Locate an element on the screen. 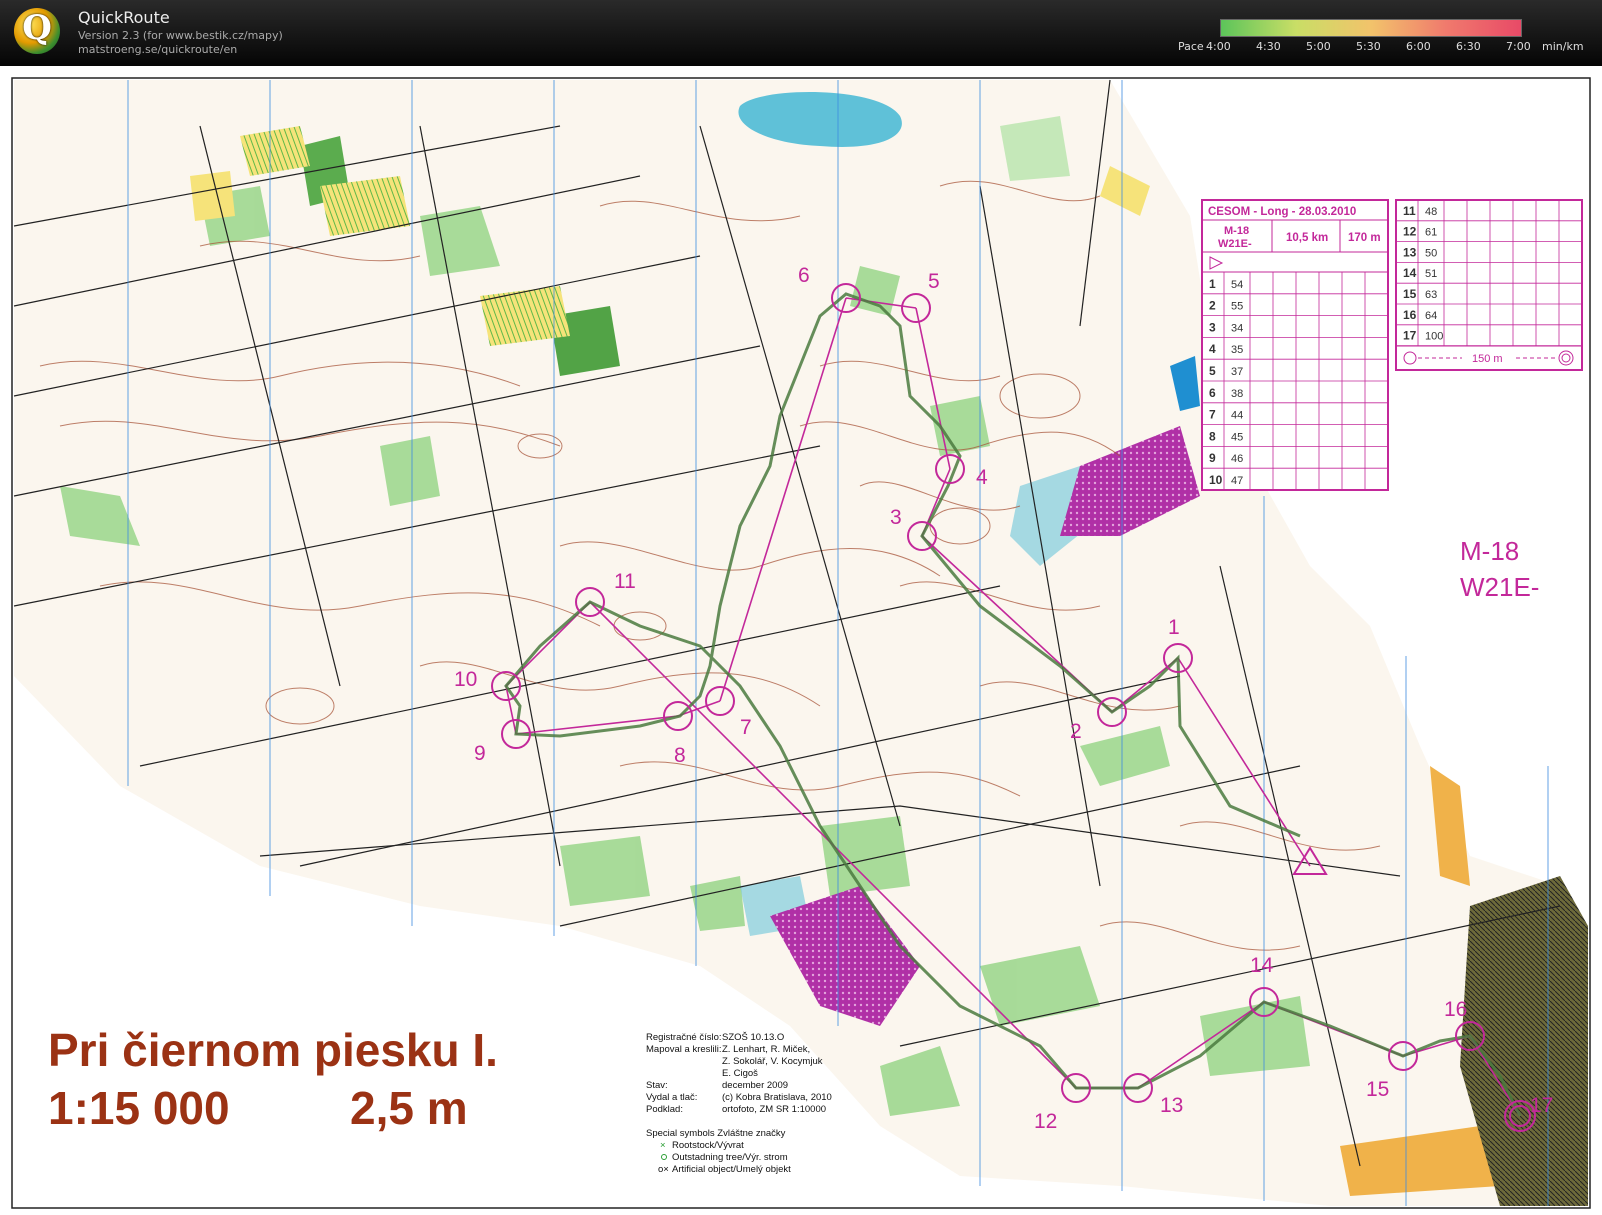 Image resolution: width=1602 pixels, height=1215 pixels. control-number: 17 is located at coordinates (1541, 1105).